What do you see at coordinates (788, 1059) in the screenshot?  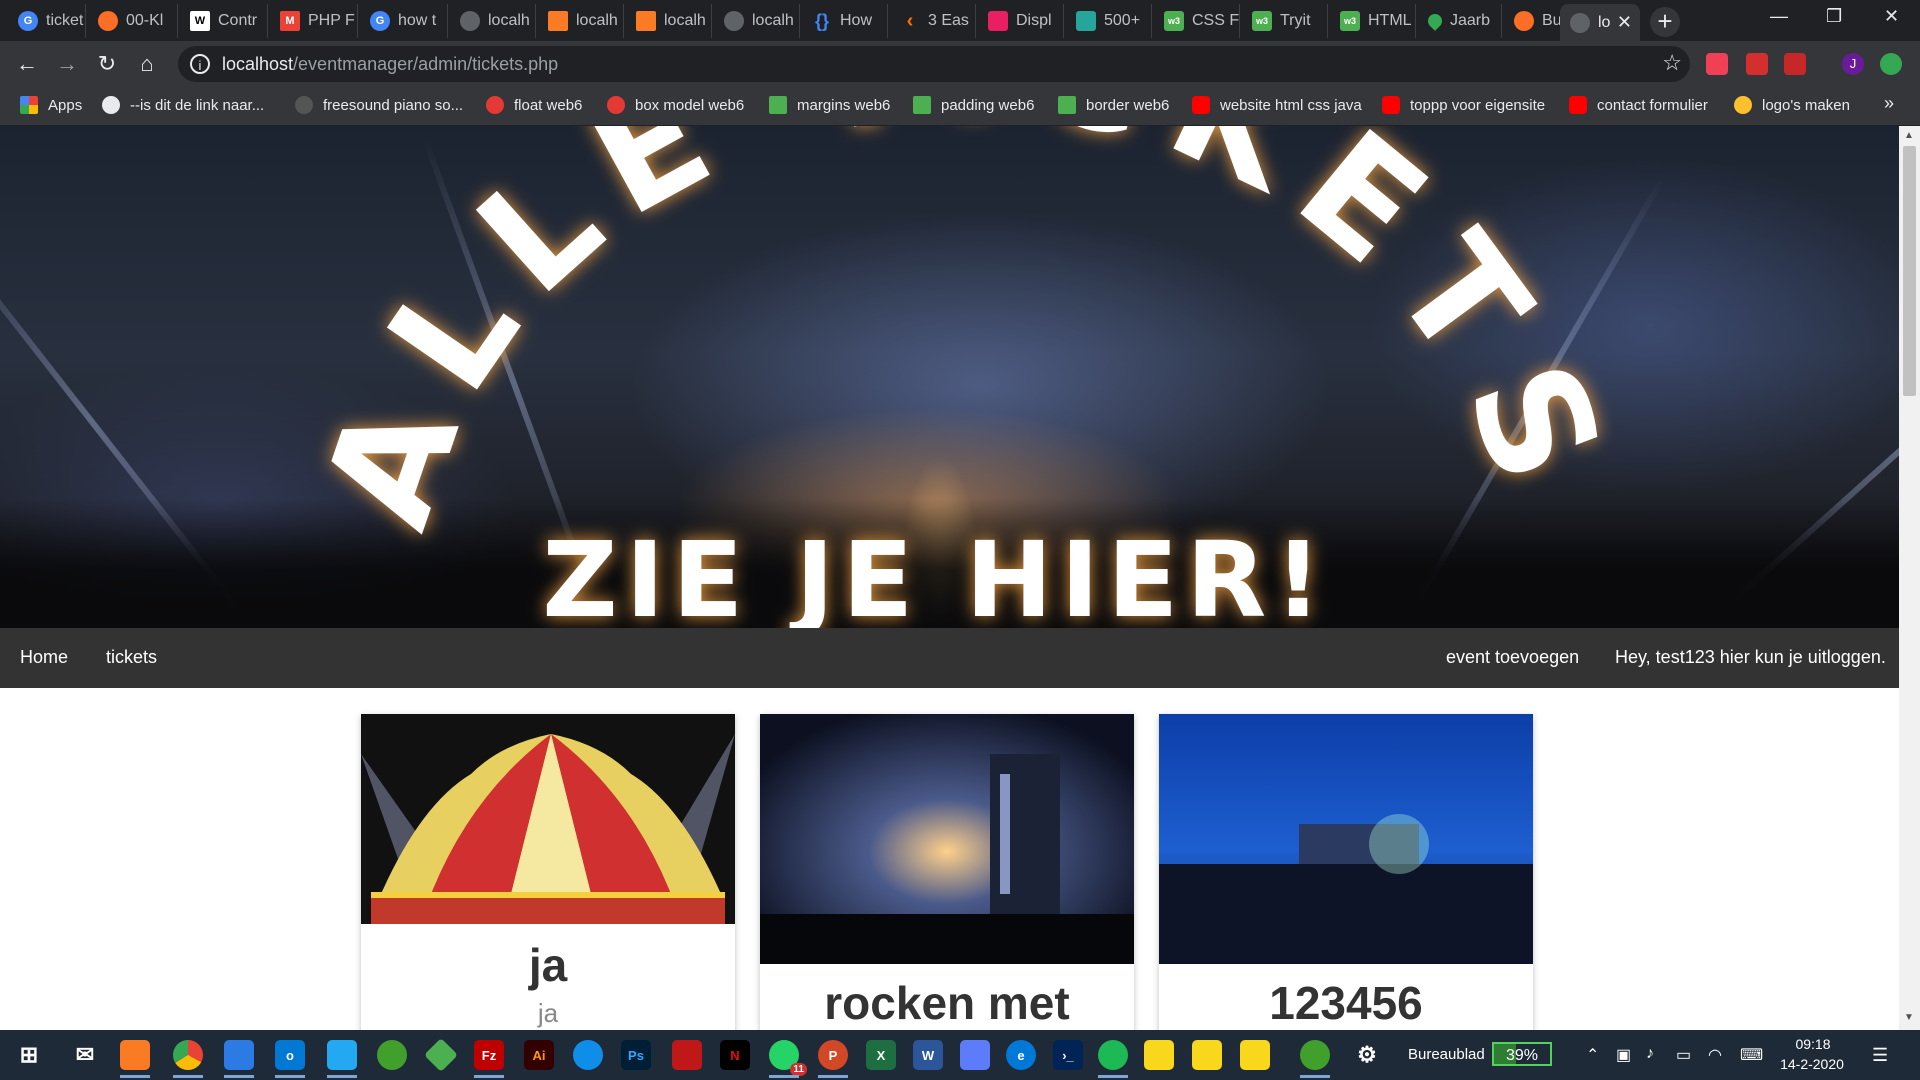 I see `whatsapp-icon: 11` at bounding box center [788, 1059].